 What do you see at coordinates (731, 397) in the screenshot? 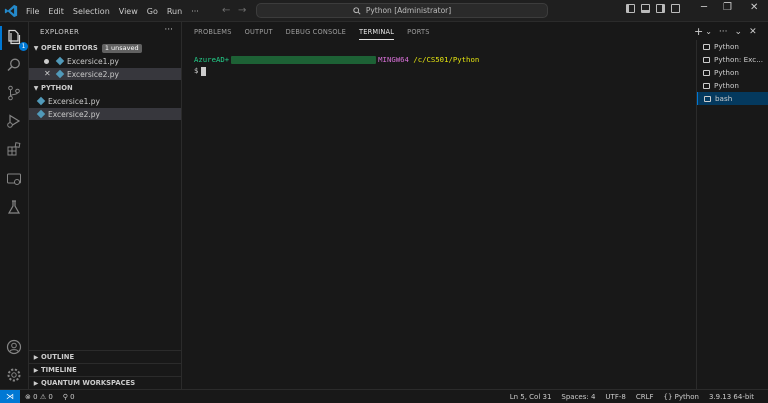
I see `python-interpreter: 3.9.13 64-bit` at bounding box center [731, 397].